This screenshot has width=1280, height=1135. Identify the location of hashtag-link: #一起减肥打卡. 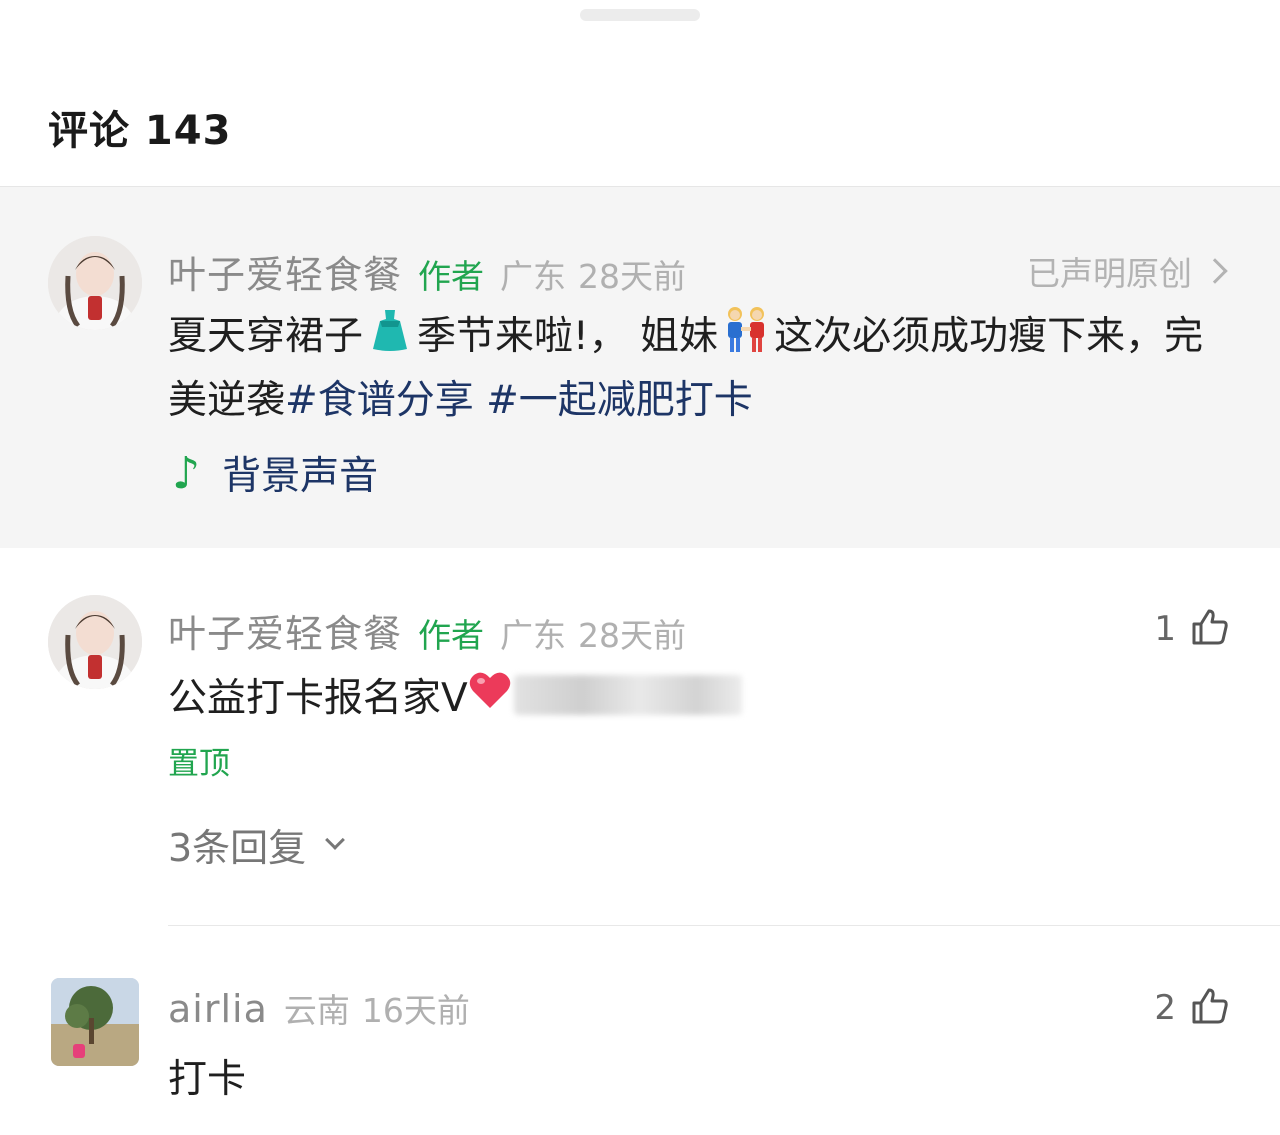
(619, 400).